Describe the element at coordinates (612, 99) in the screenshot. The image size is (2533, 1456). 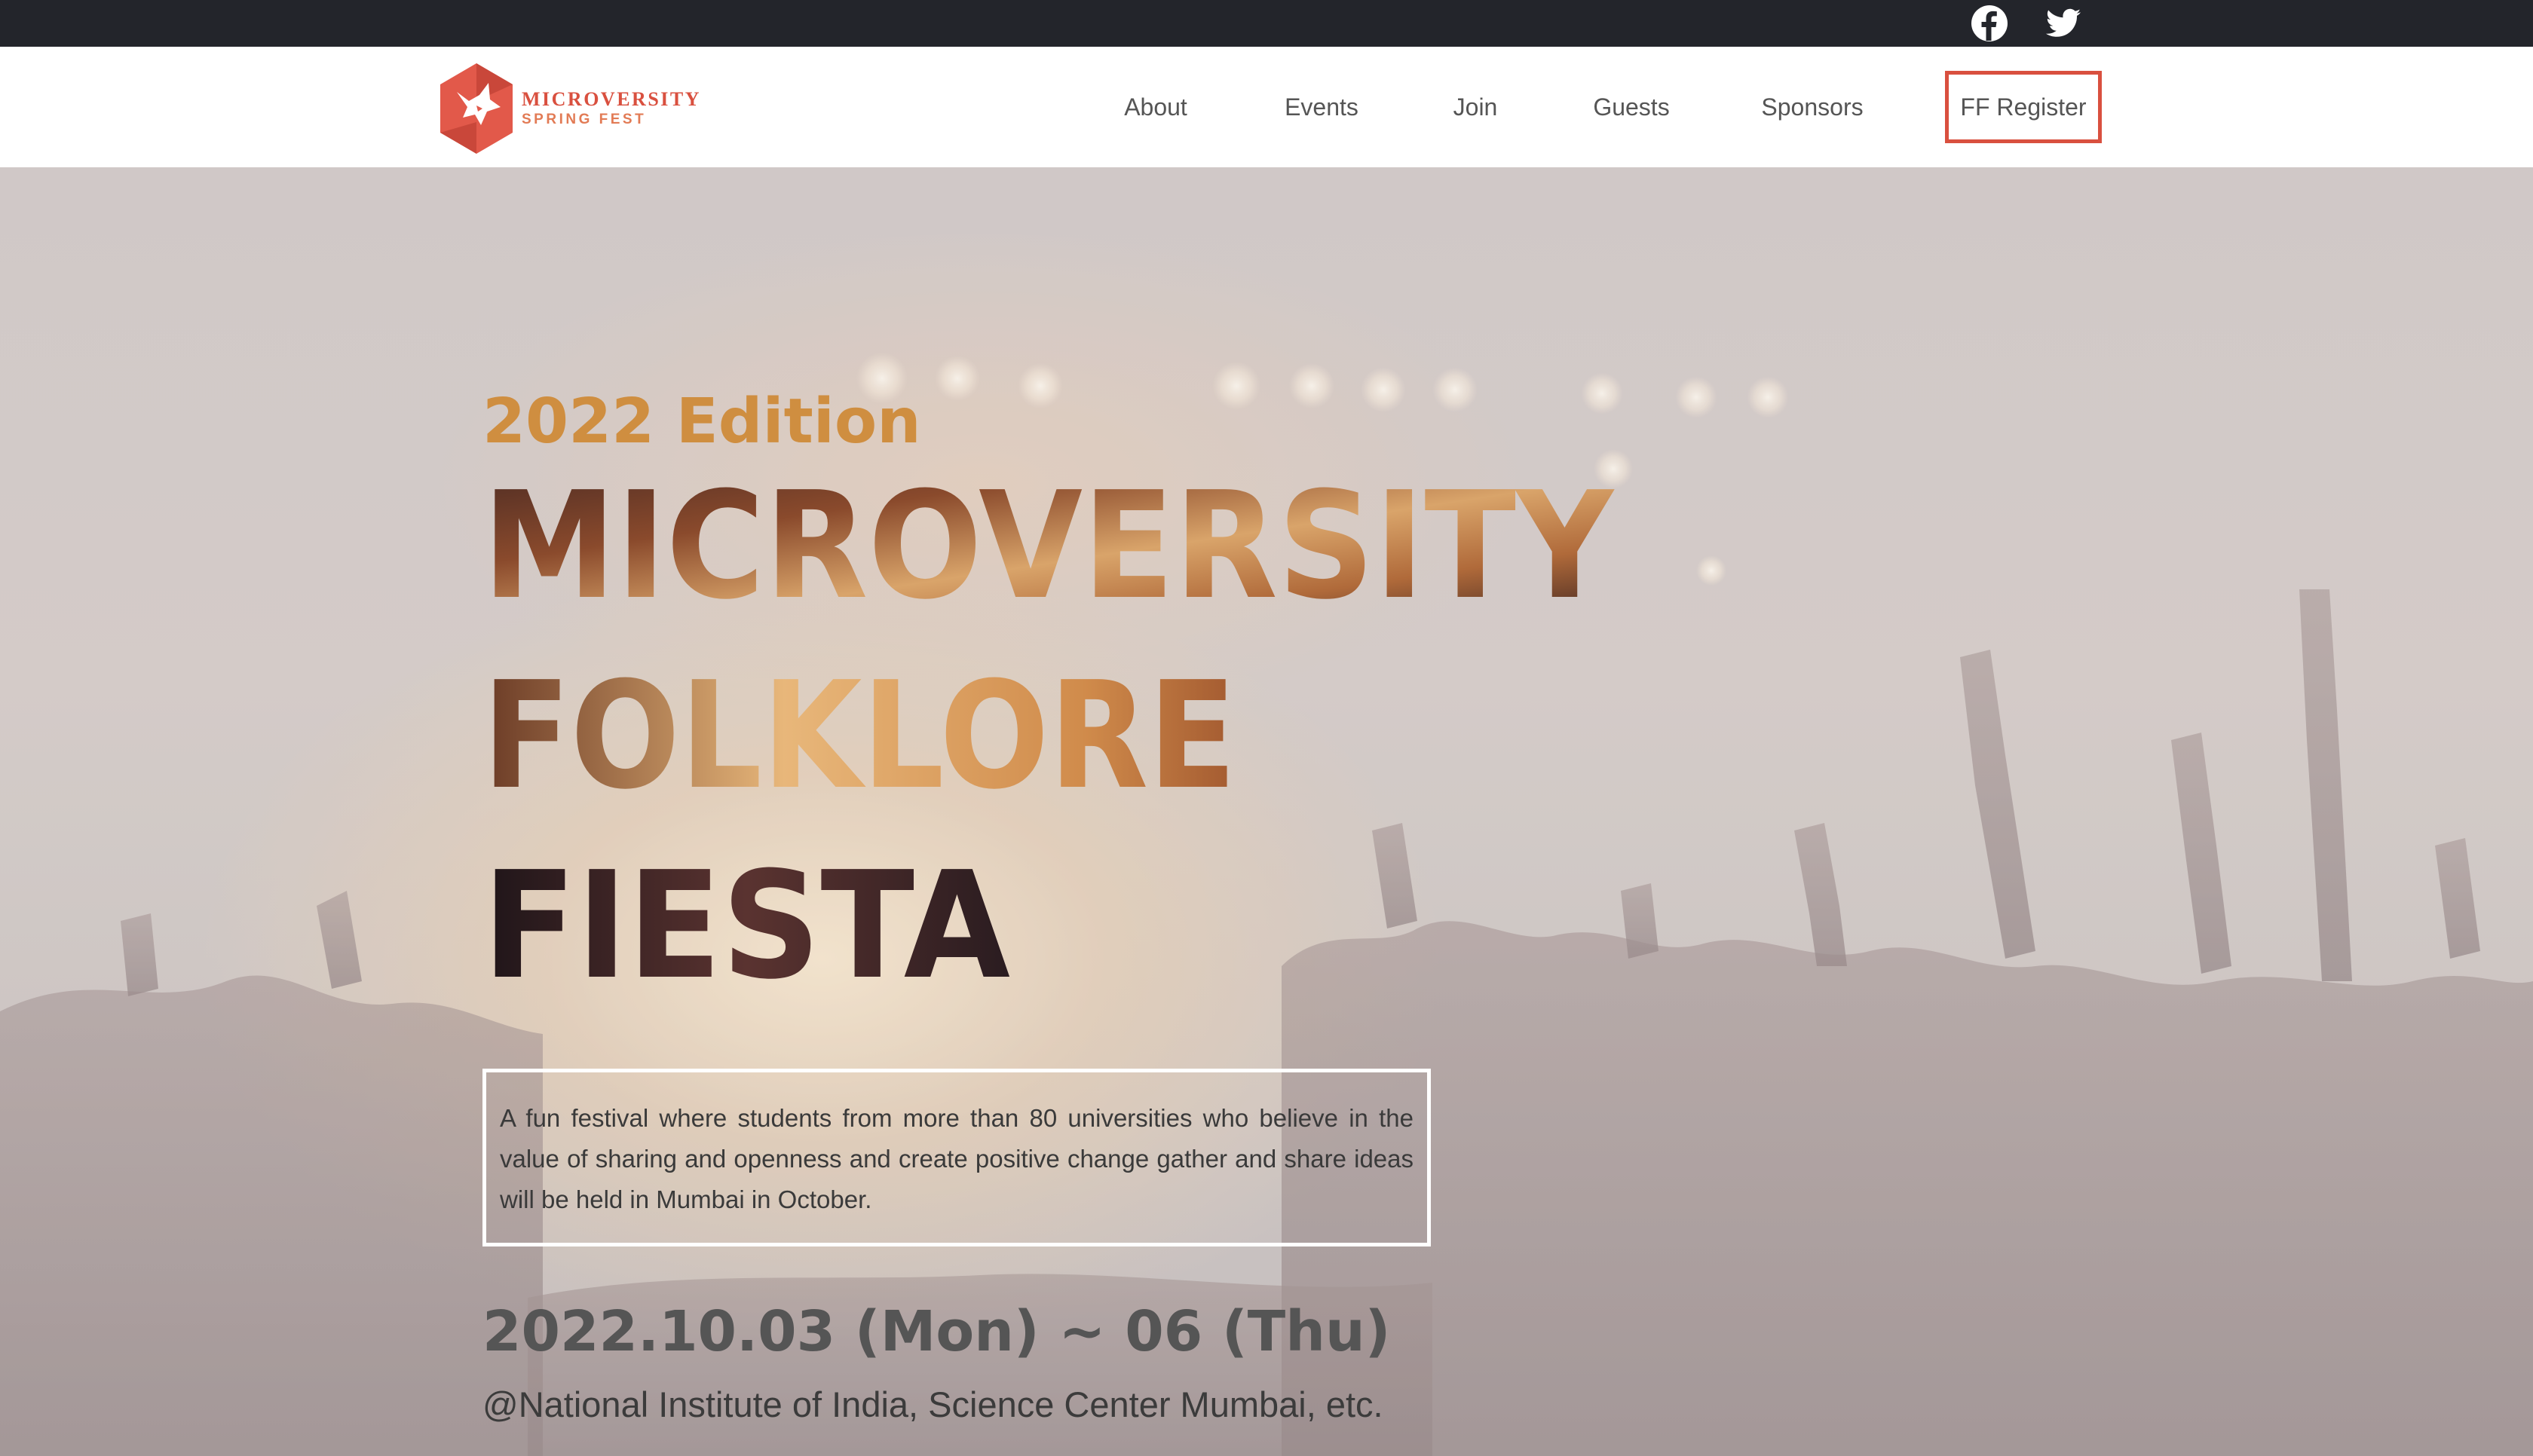
I see `logo-title: MICROVERSITY` at that location.